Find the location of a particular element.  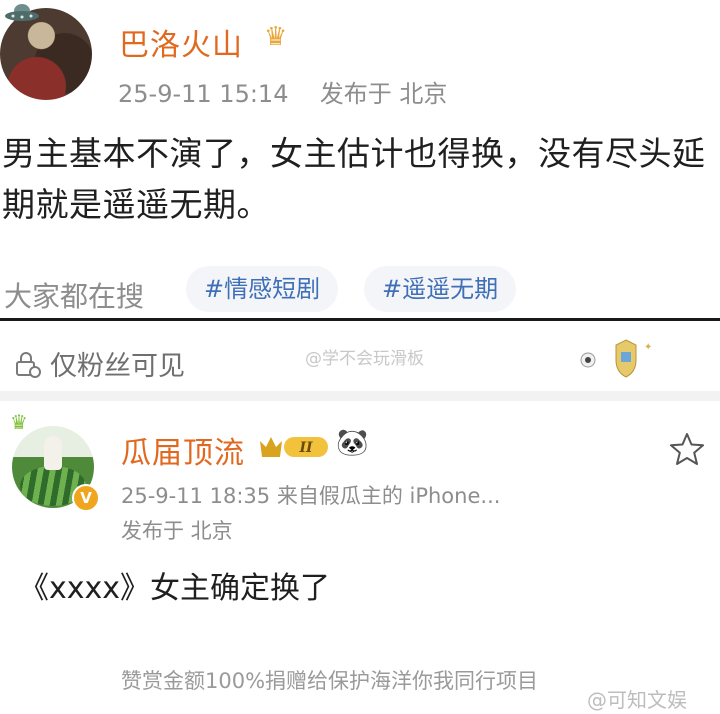

rank-badge-label: II is located at coordinates (305, 448).